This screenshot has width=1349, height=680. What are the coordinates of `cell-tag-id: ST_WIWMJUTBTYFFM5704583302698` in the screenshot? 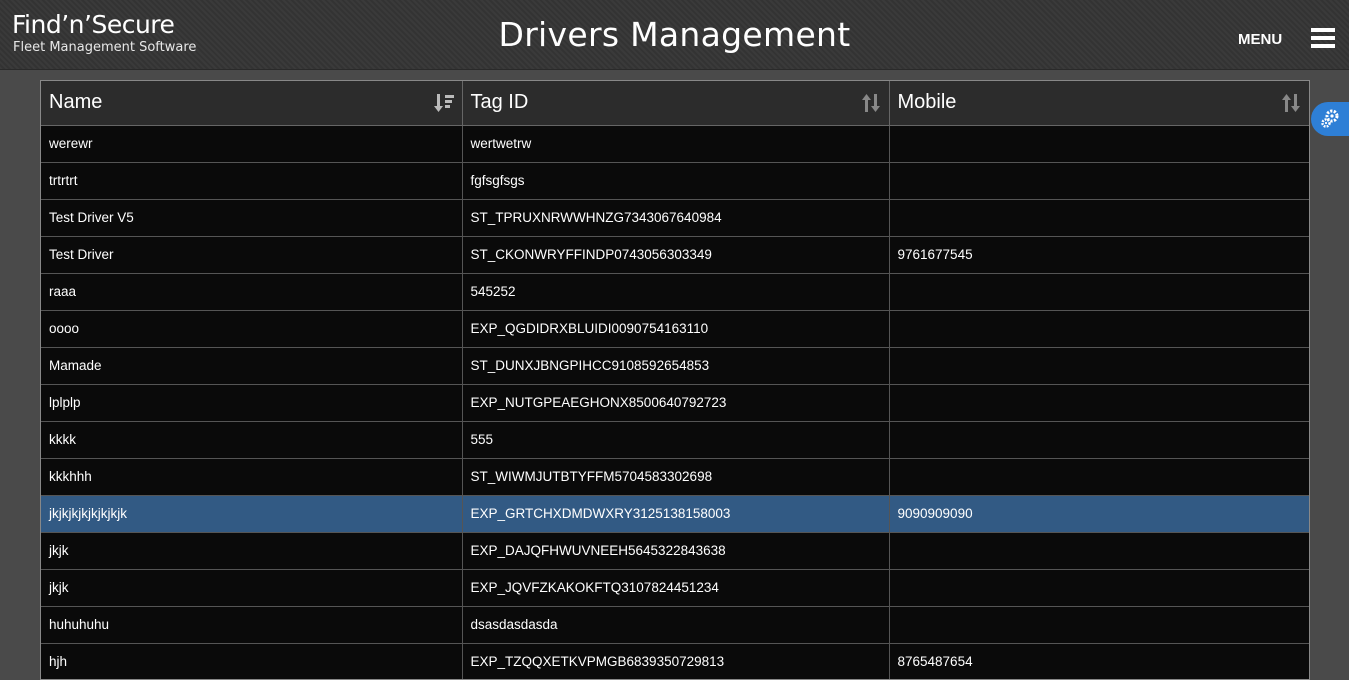 It's located at (676, 477).